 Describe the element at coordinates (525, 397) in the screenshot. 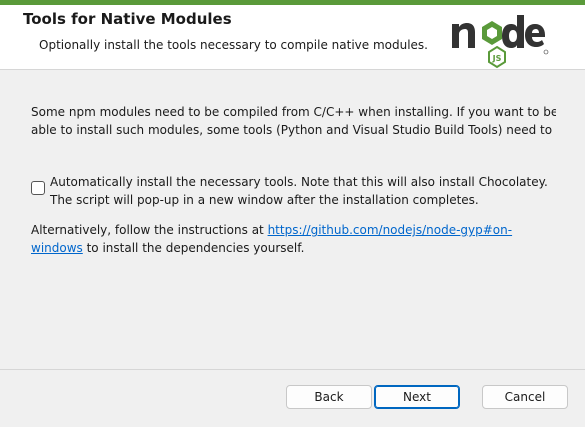

I see `cancel-button: Cancel` at that location.